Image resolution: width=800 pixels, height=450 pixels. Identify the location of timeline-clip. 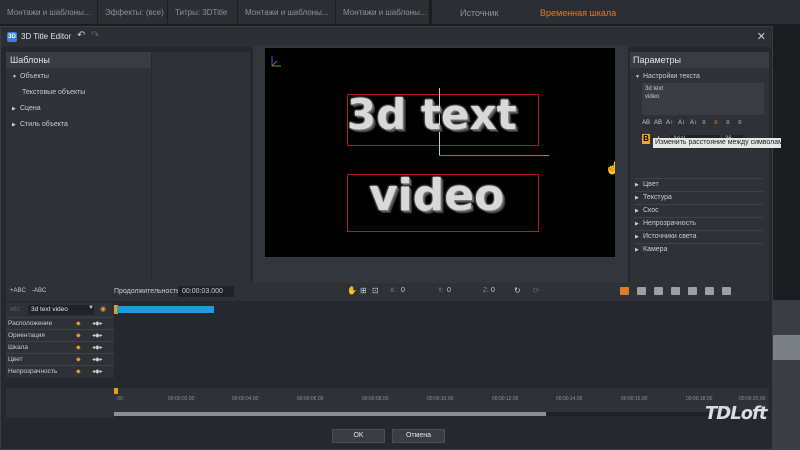
(165, 309).